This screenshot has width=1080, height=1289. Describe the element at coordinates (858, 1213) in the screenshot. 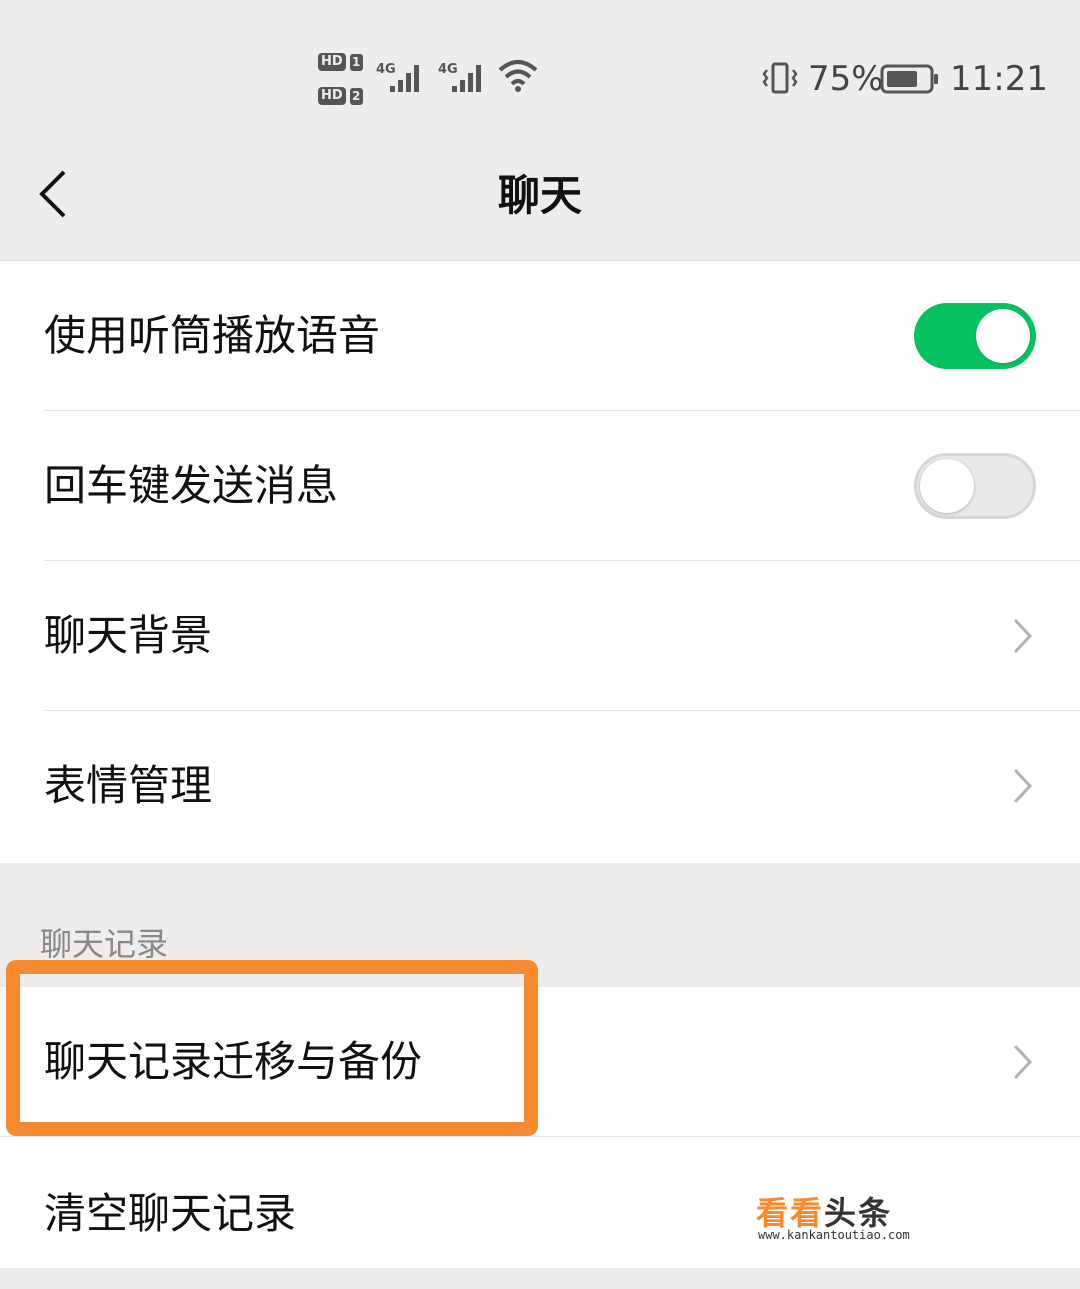

I see `watermark-brand-b: 头条` at that location.